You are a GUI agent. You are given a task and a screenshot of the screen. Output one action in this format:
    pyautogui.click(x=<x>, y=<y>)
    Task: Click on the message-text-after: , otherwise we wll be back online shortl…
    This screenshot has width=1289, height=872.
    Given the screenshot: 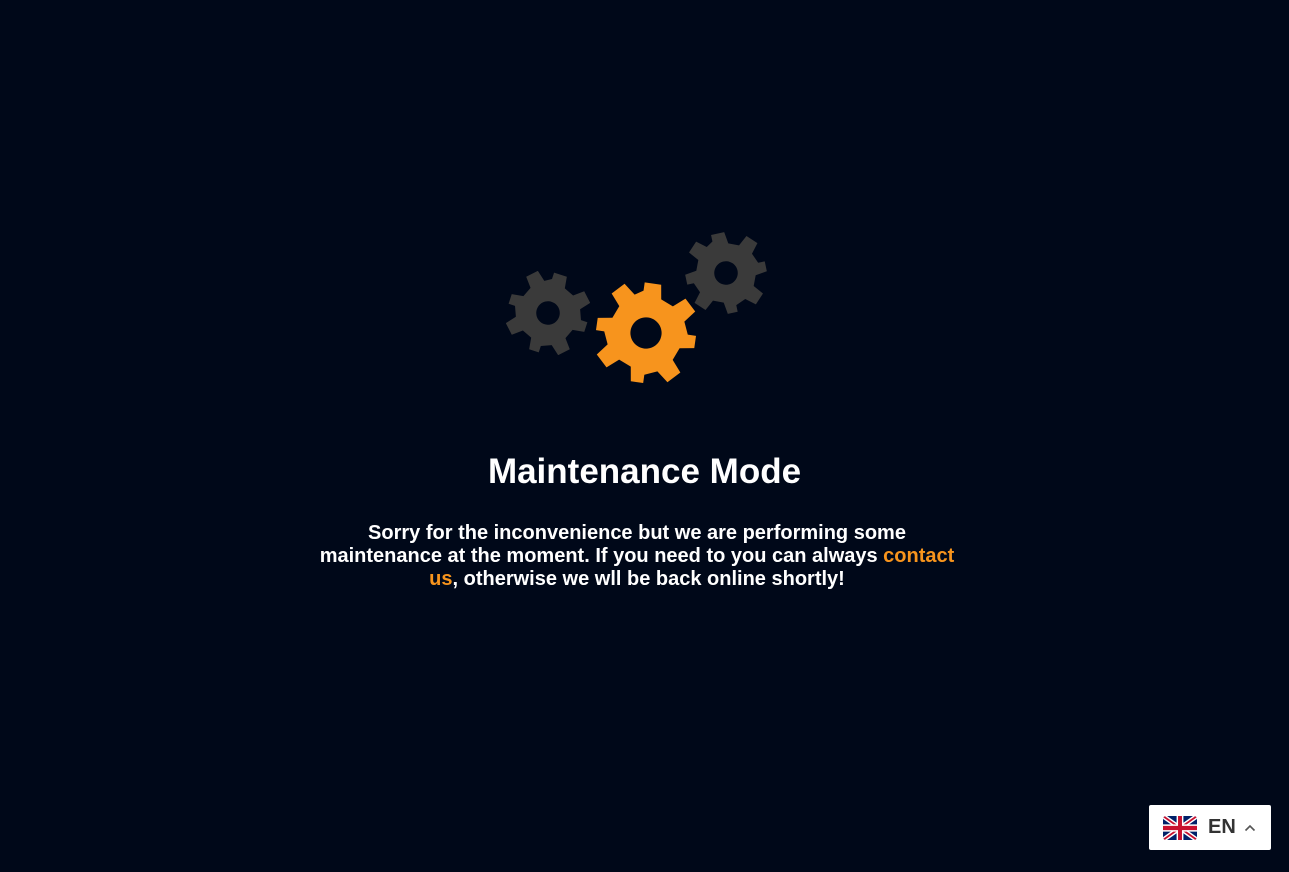 What is the action you would take?
    pyautogui.click(x=648, y=579)
    